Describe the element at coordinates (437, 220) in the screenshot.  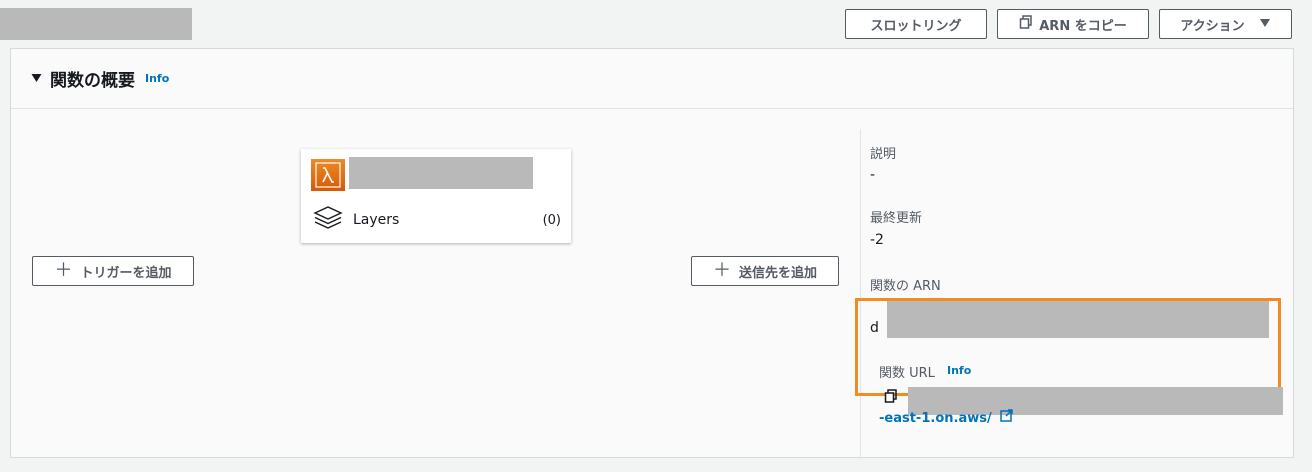
I see `layers-row: Layers (0)` at that location.